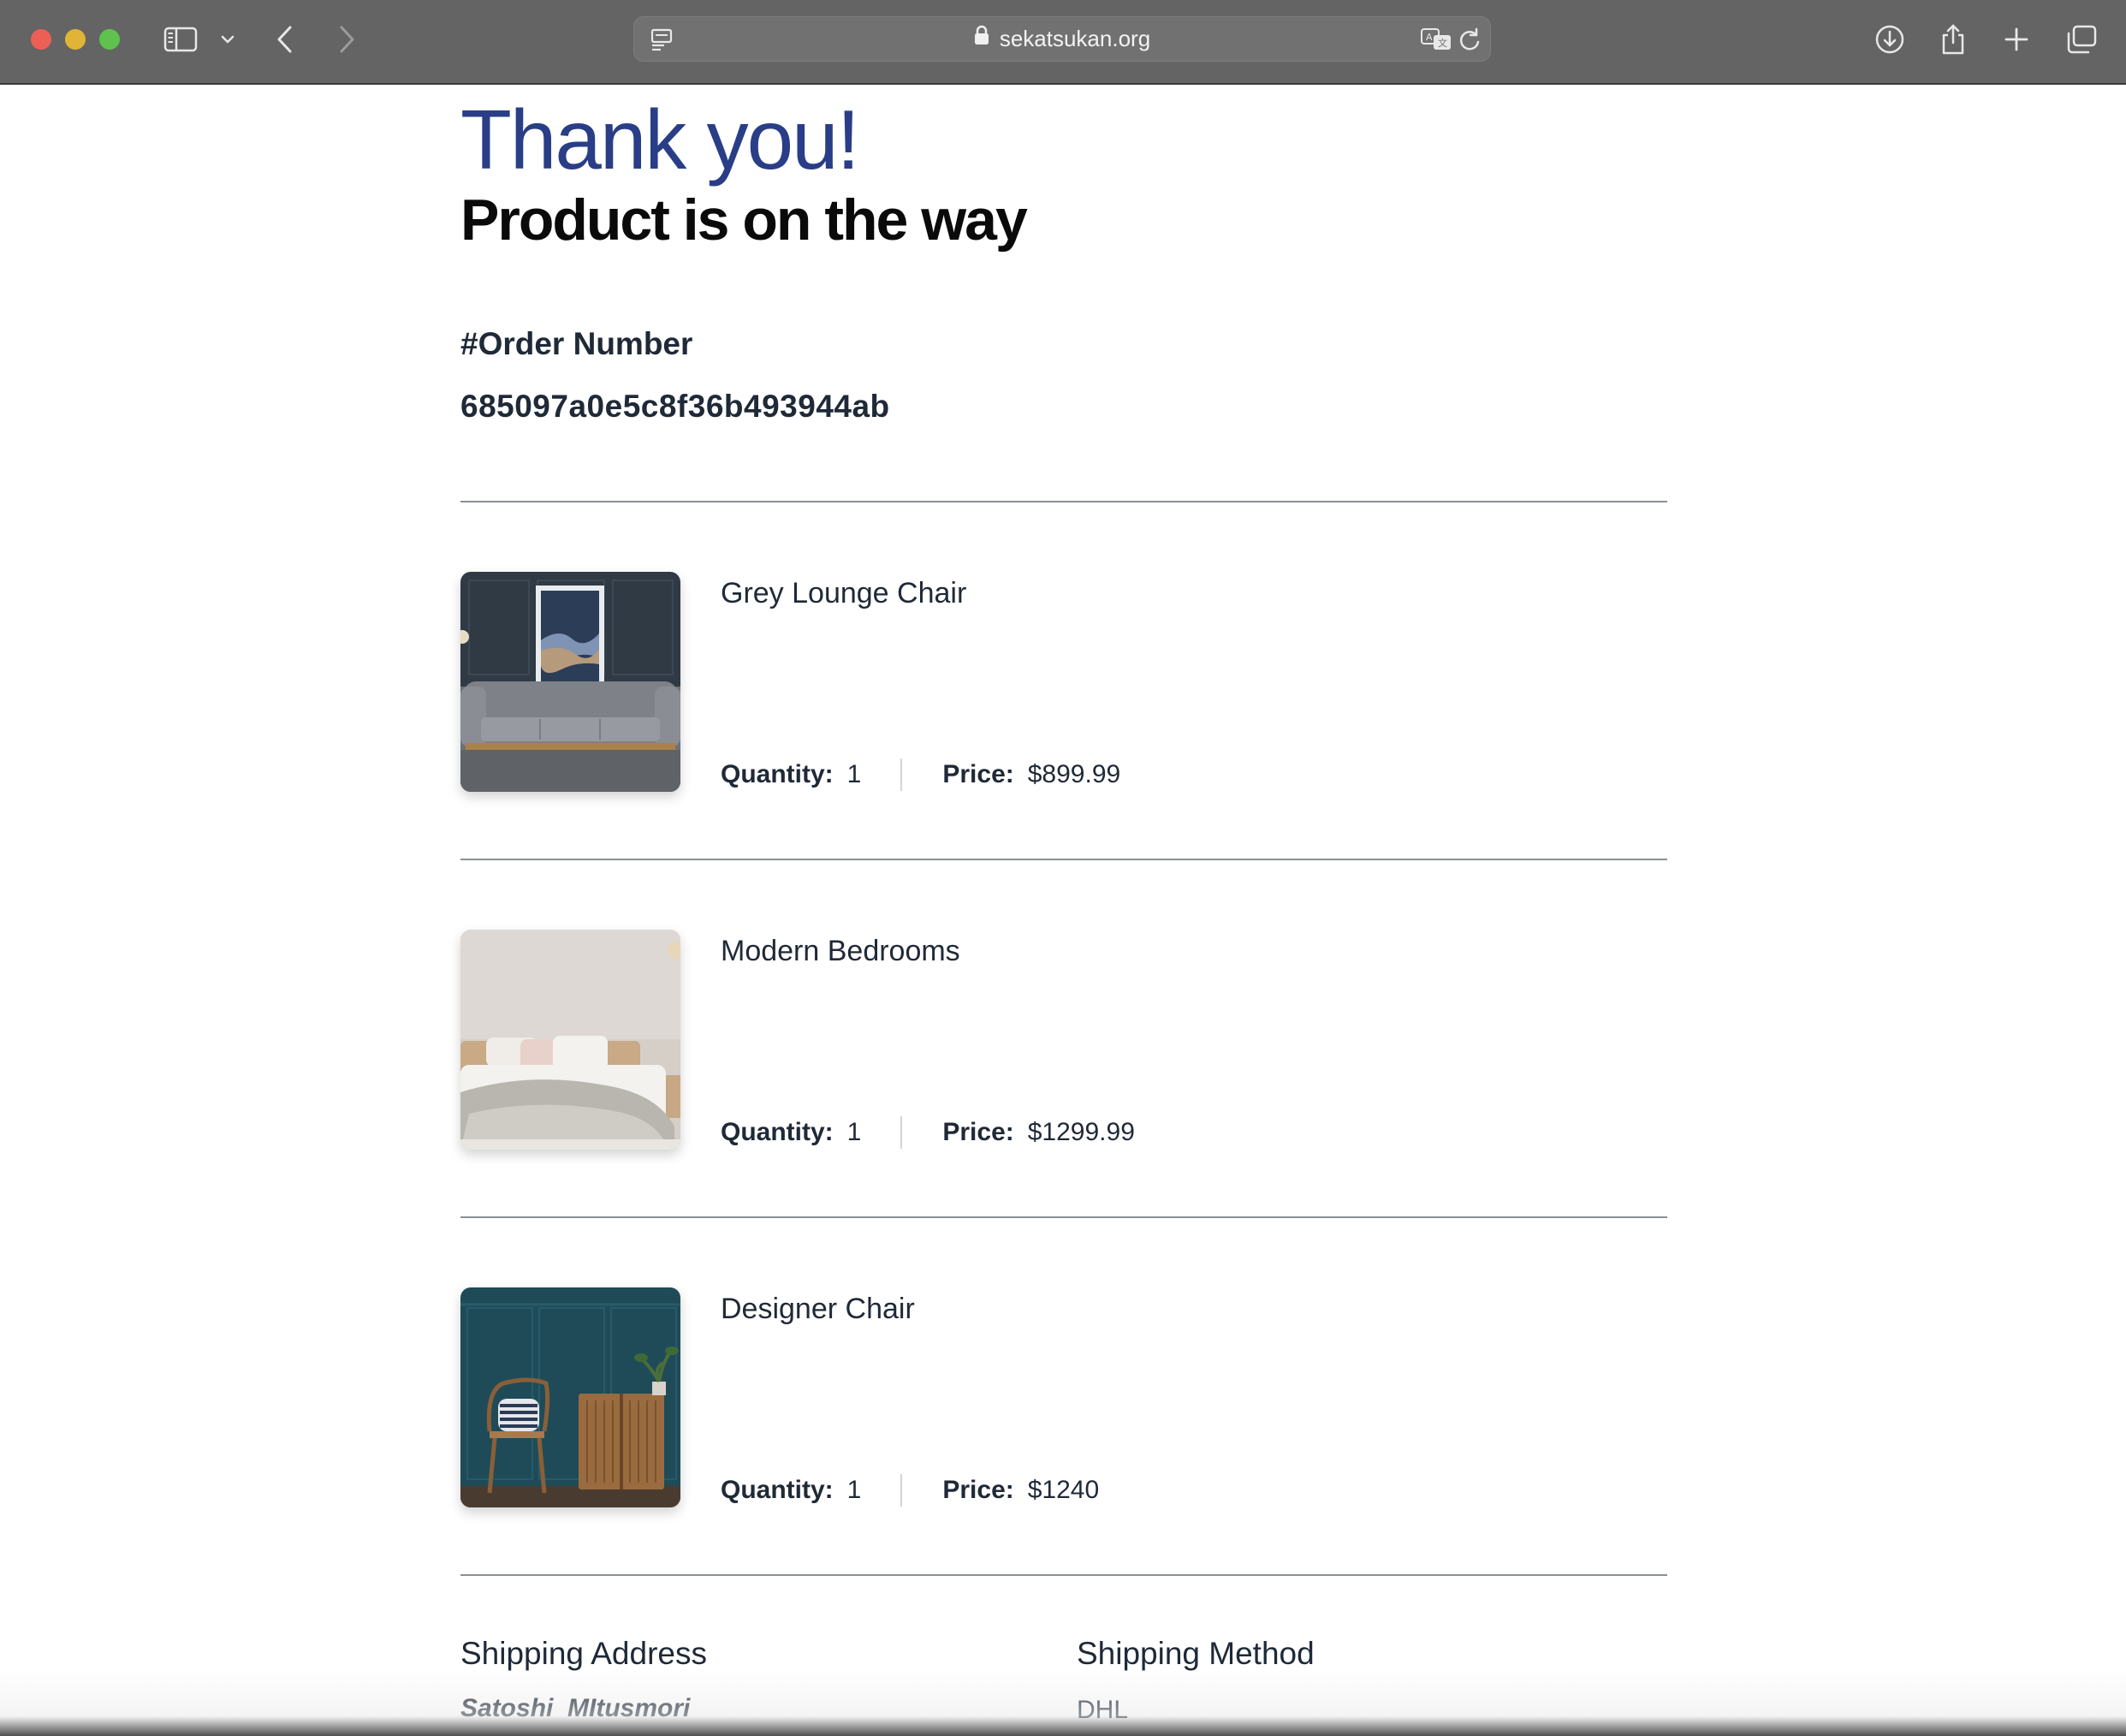 Image resolution: width=2126 pixels, height=1736 pixels. I want to click on window-bottom-edge, so click(1063, 1703).